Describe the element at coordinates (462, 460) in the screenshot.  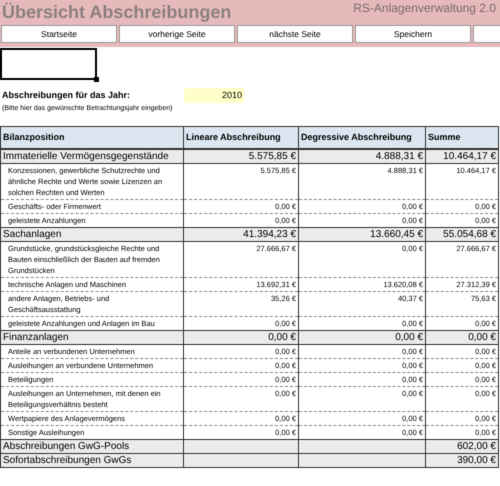
I see `amount-cell: 390,00 €` at that location.